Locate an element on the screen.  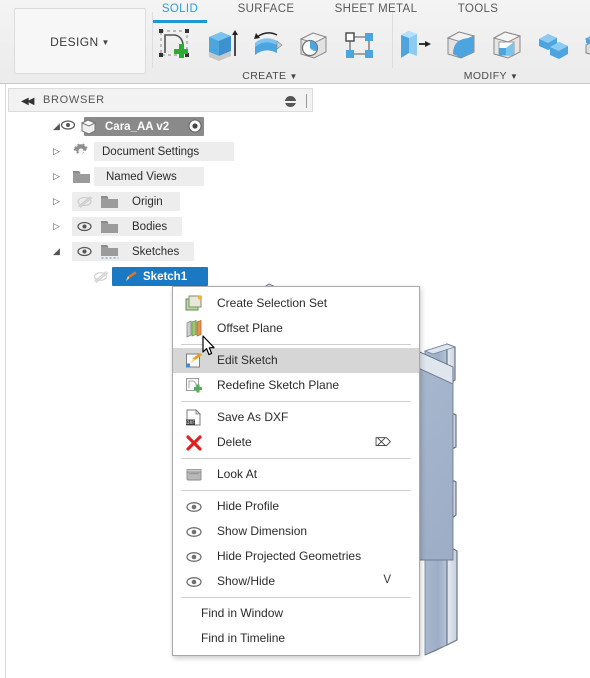
menu-item-find-in-timeline-label: Find in Timeline is located at coordinates (243, 638).